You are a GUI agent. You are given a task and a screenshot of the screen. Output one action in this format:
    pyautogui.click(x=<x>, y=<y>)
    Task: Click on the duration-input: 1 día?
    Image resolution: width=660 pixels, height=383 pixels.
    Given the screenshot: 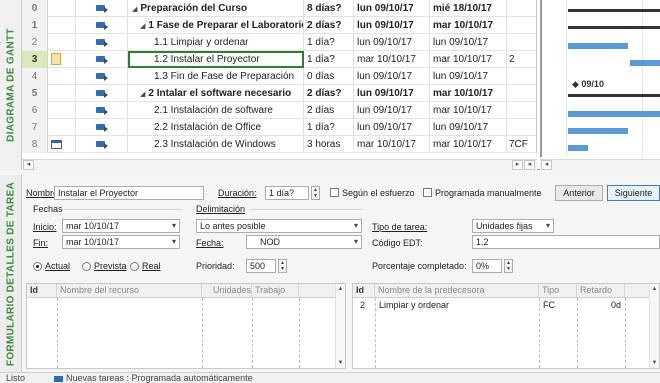 What is the action you would take?
    pyautogui.click(x=287, y=193)
    